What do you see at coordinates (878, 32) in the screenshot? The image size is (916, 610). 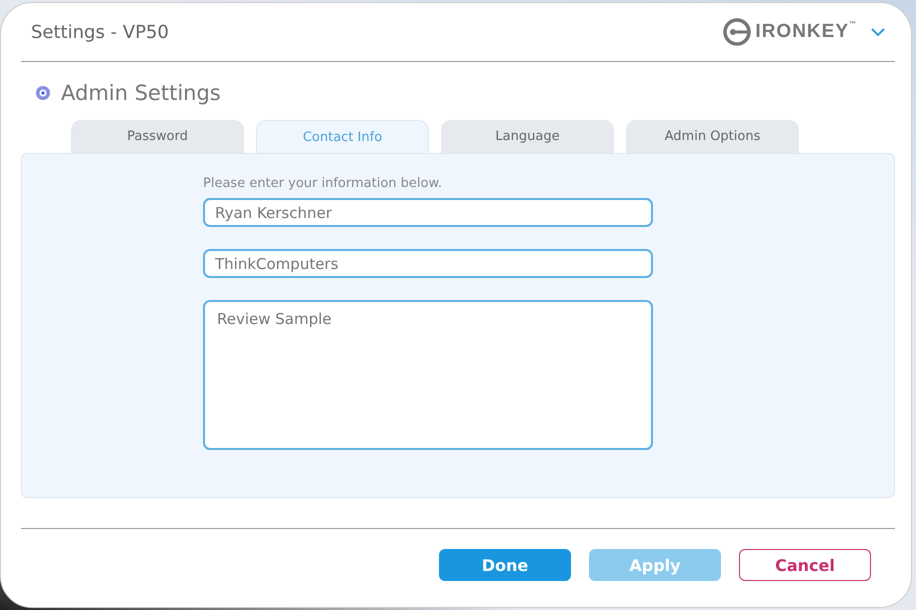 I see `chevron-down-icon` at bounding box center [878, 32].